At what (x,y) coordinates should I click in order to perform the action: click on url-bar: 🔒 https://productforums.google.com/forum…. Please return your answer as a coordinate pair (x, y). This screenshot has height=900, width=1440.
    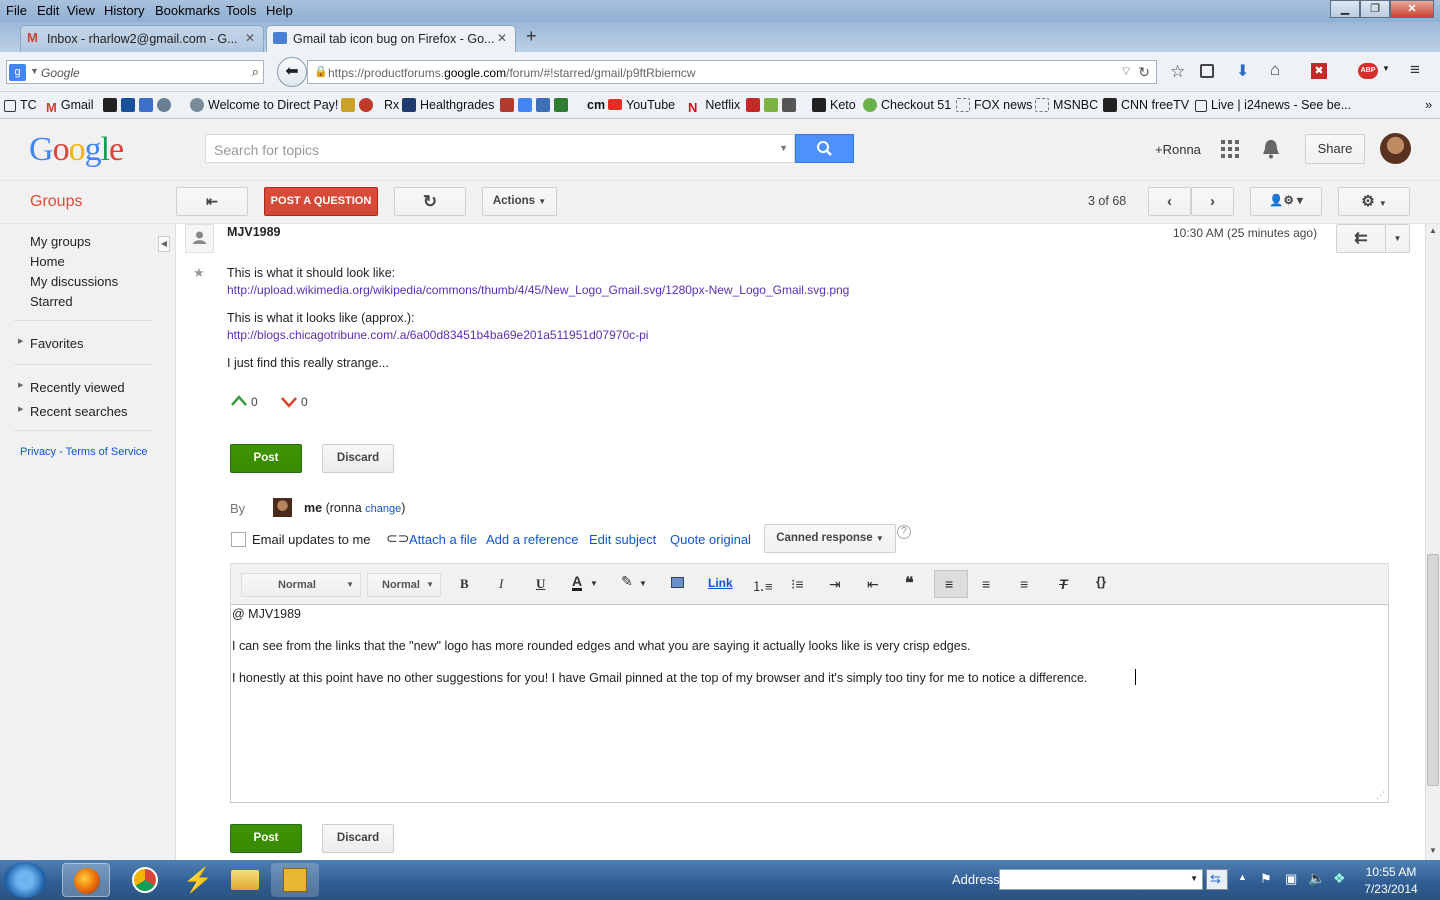
    Looking at the image, I should click on (732, 72).